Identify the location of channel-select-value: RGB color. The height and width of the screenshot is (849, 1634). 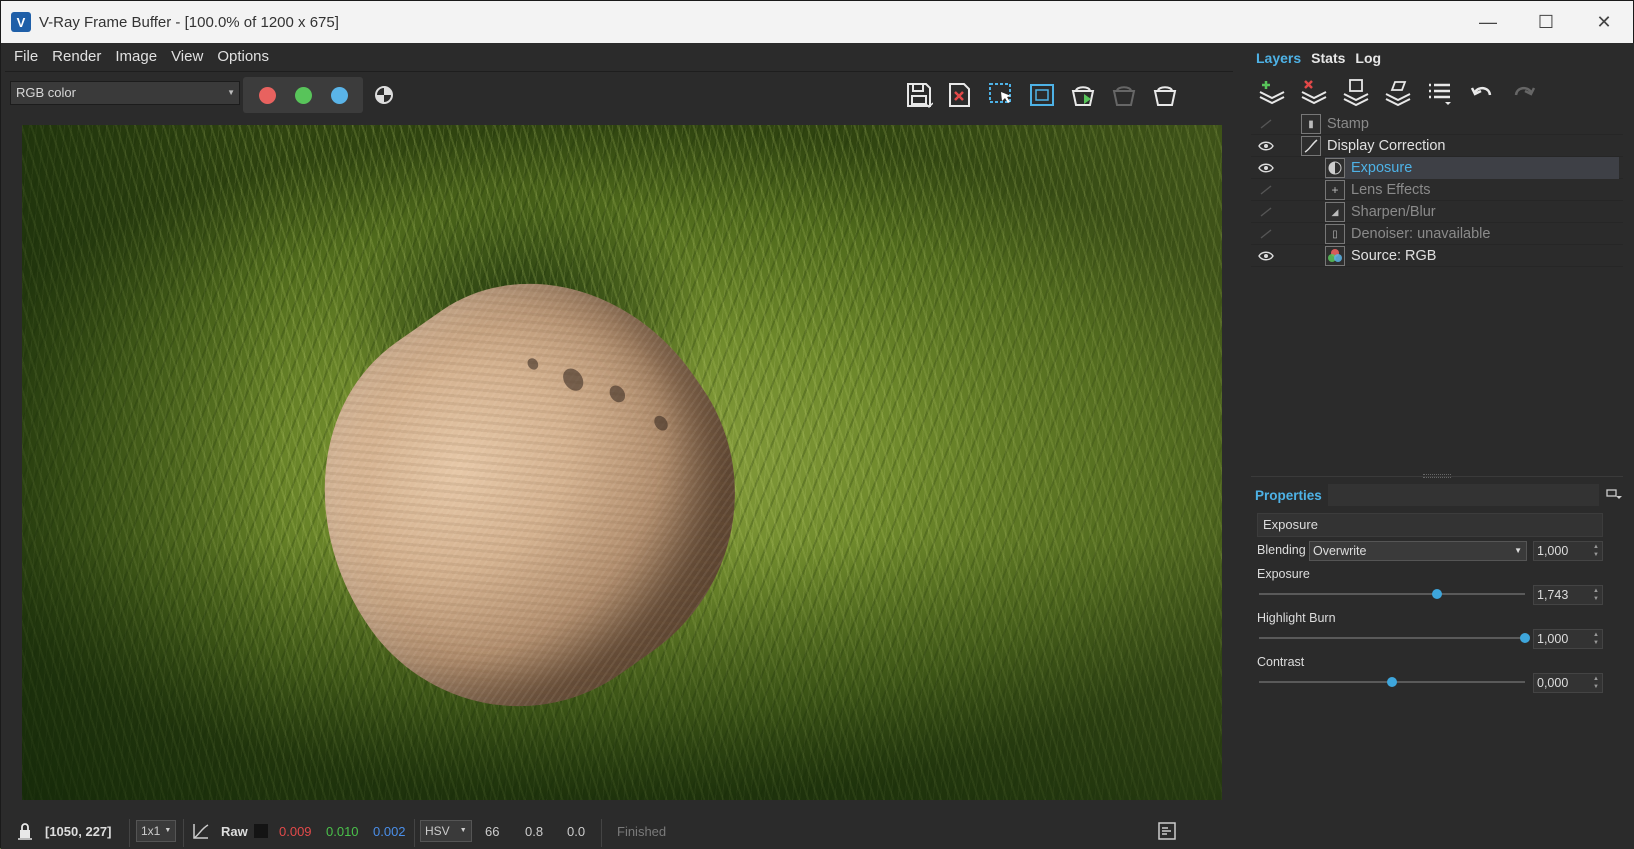
(46, 92).